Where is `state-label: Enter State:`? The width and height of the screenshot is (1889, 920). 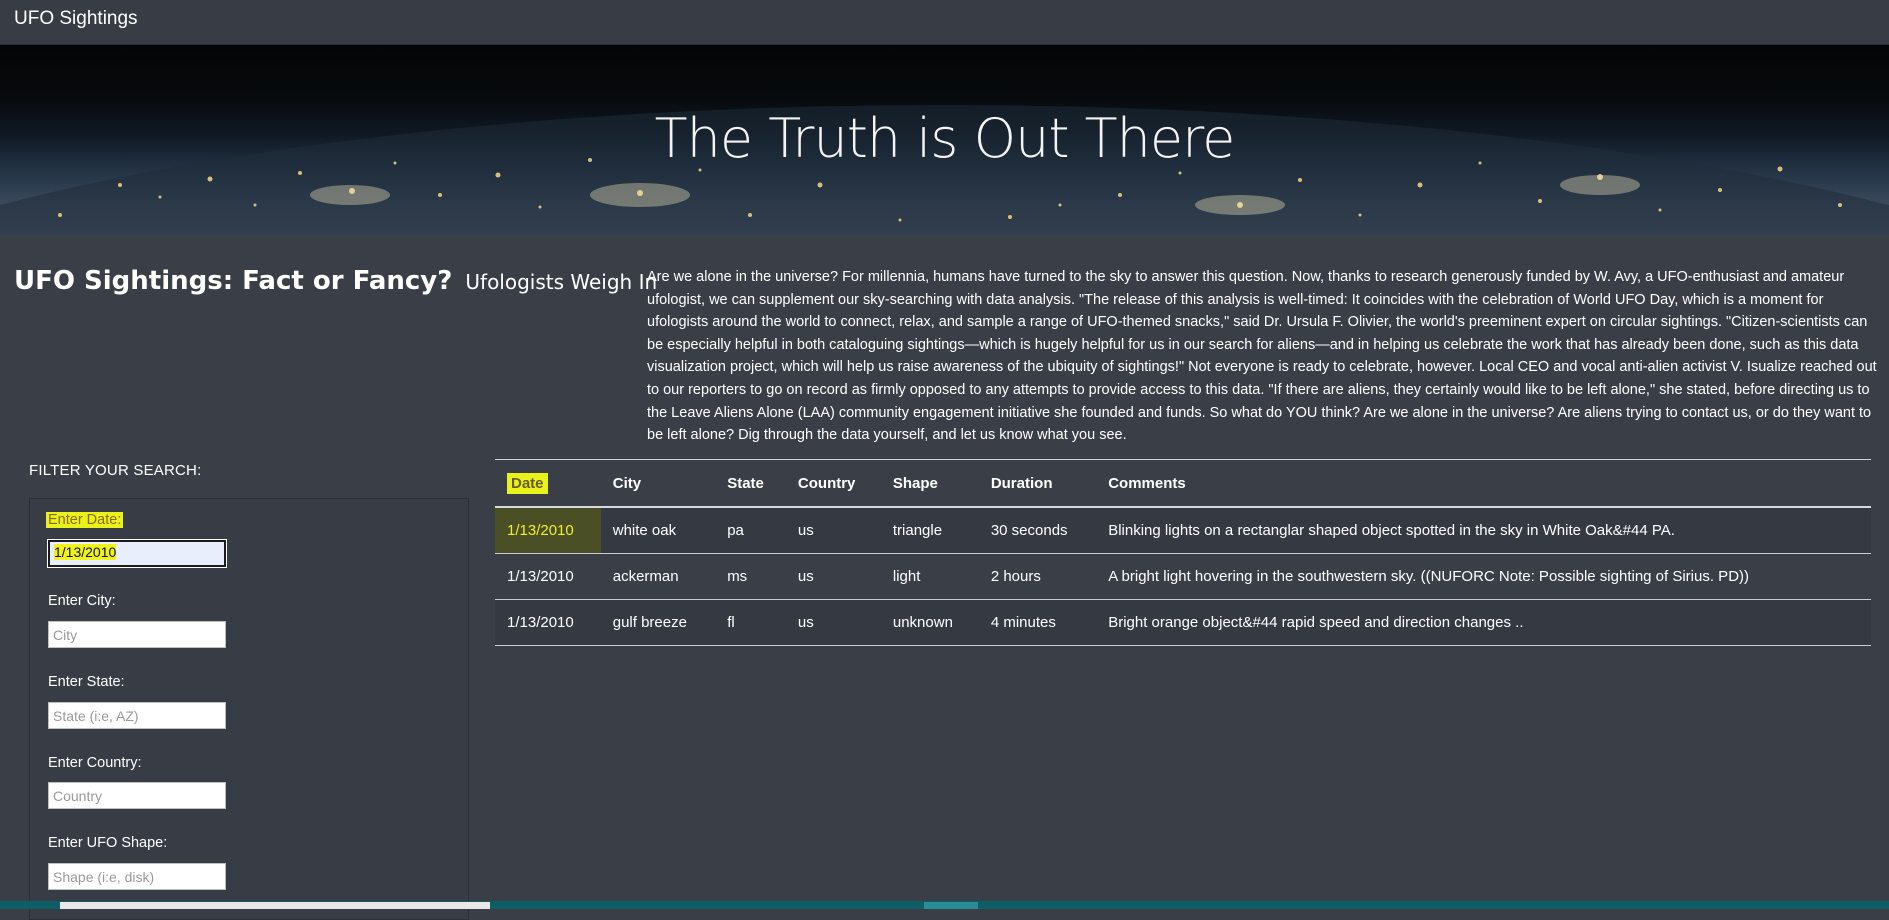
state-label: Enter State: is located at coordinates (86, 682).